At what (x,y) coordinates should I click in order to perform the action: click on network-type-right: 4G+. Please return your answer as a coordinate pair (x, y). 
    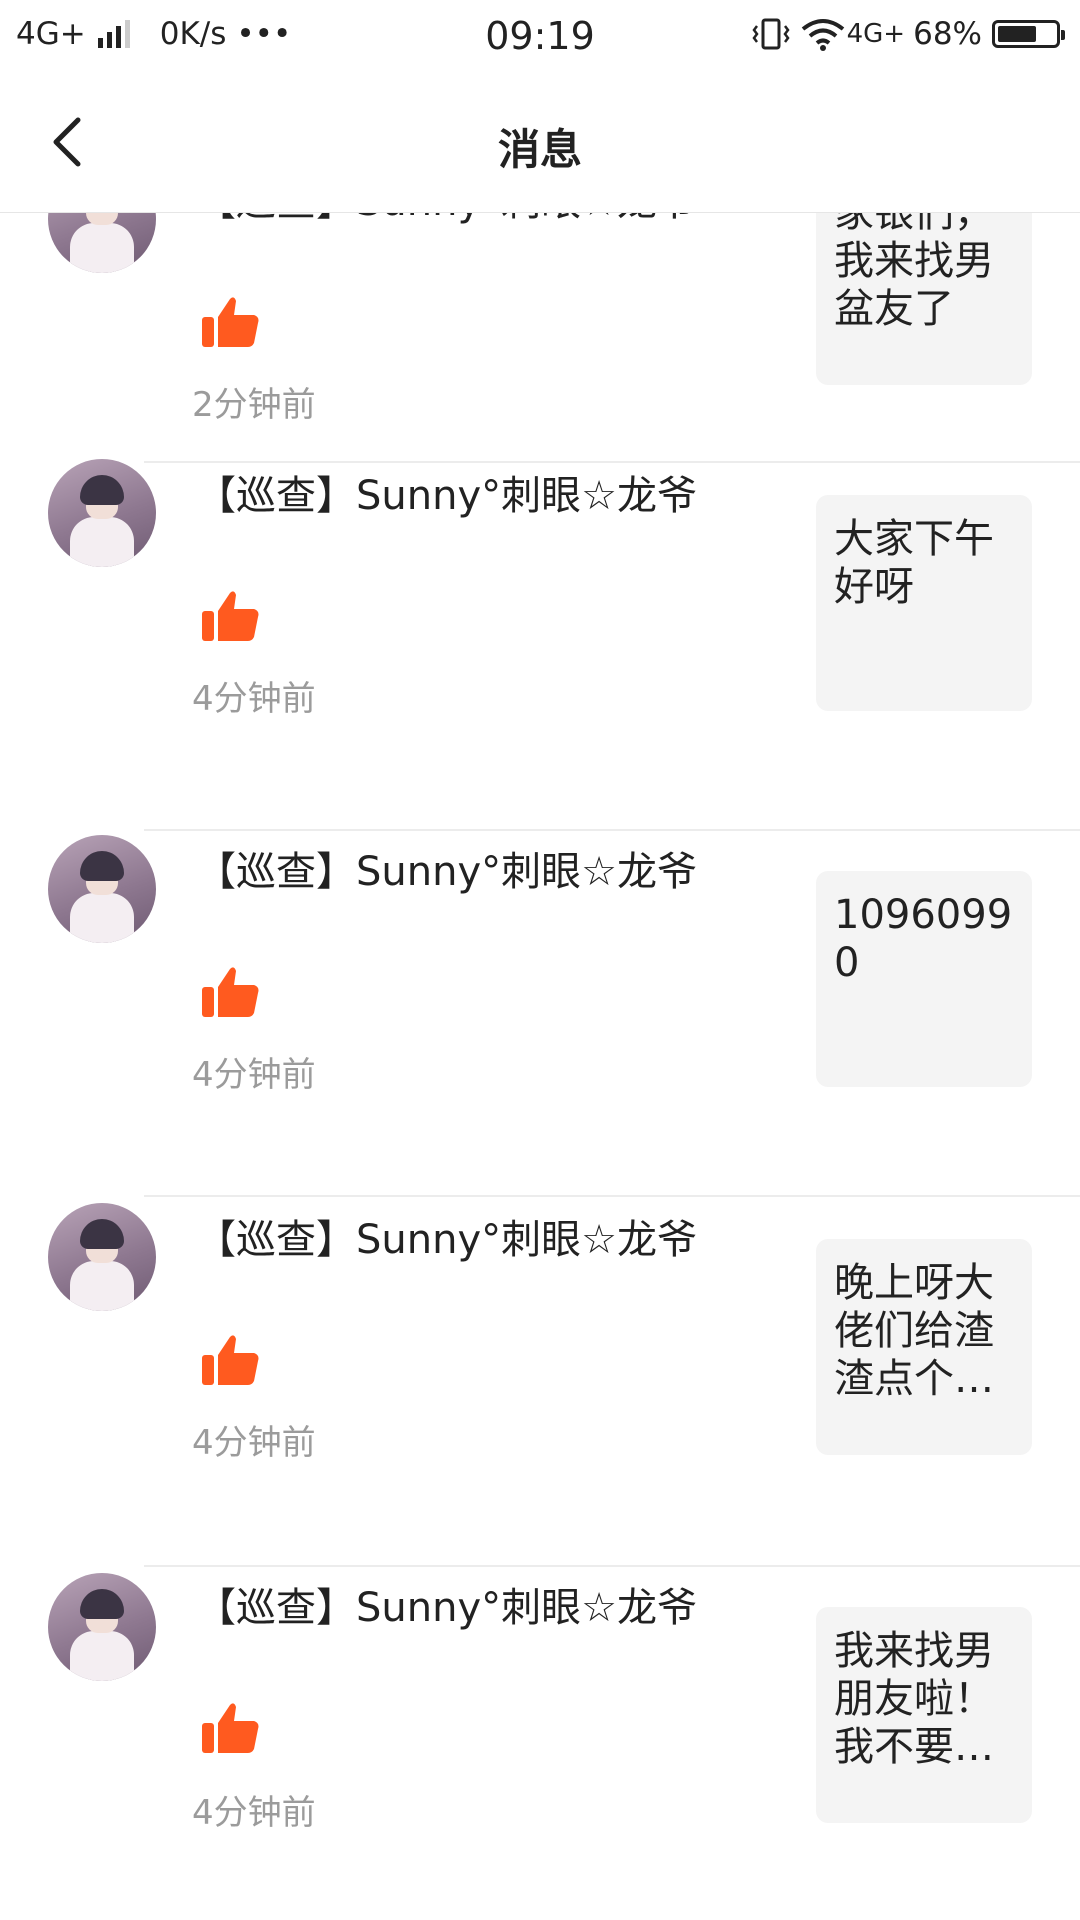
    Looking at the image, I should click on (876, 34).